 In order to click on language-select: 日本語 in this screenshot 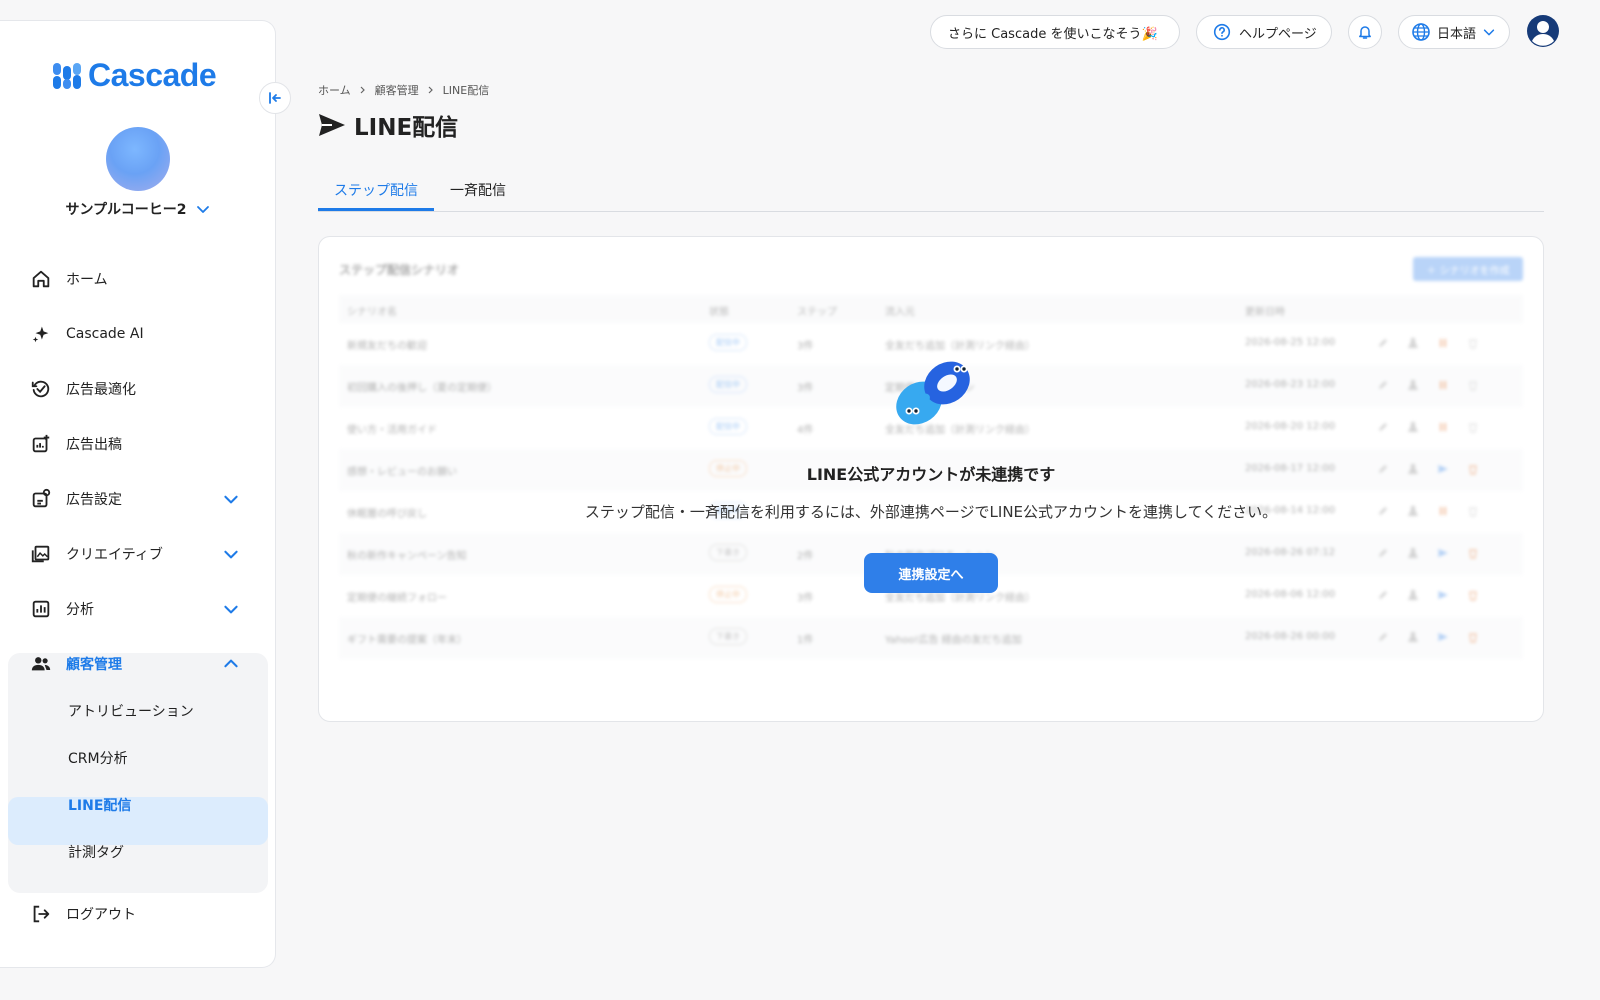, I will do `click(1454, 32)`.